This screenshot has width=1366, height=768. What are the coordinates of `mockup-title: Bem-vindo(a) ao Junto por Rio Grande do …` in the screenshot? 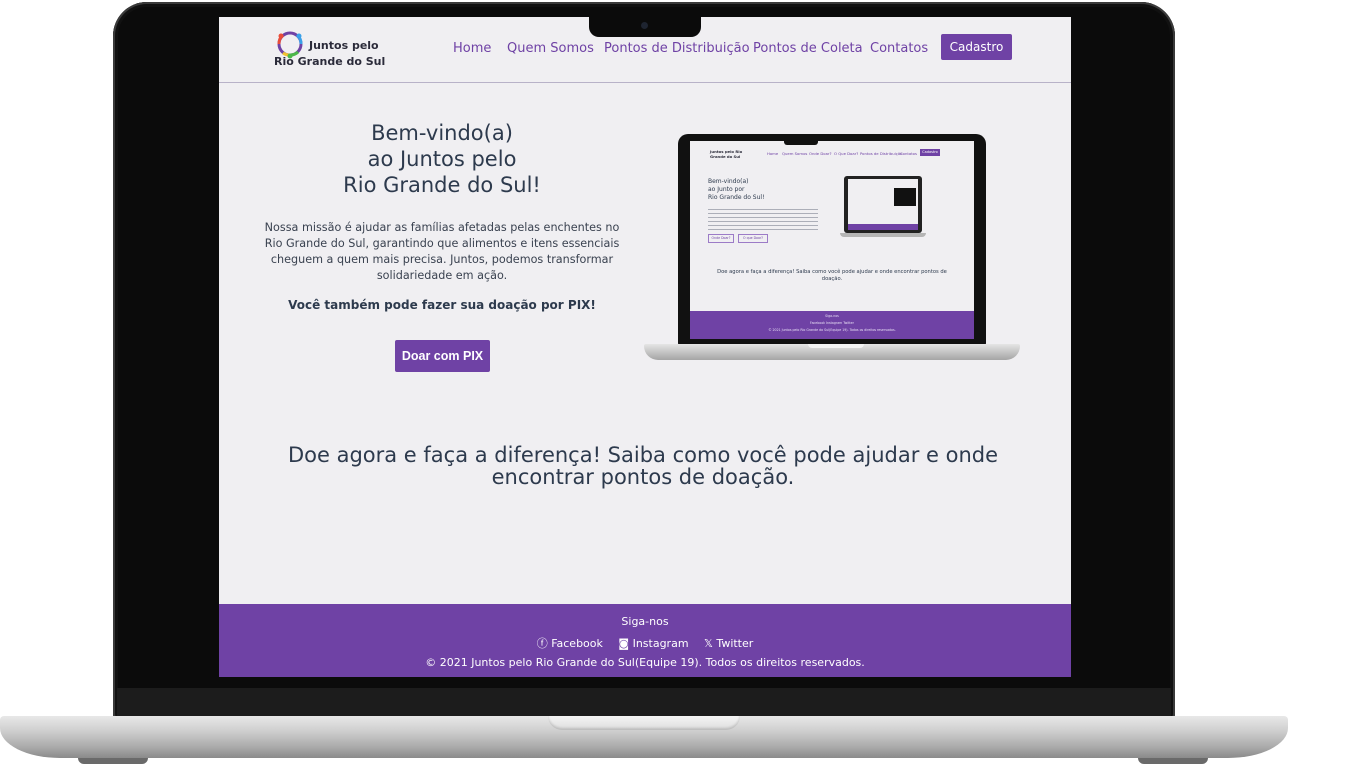 It's located at (736, 190).